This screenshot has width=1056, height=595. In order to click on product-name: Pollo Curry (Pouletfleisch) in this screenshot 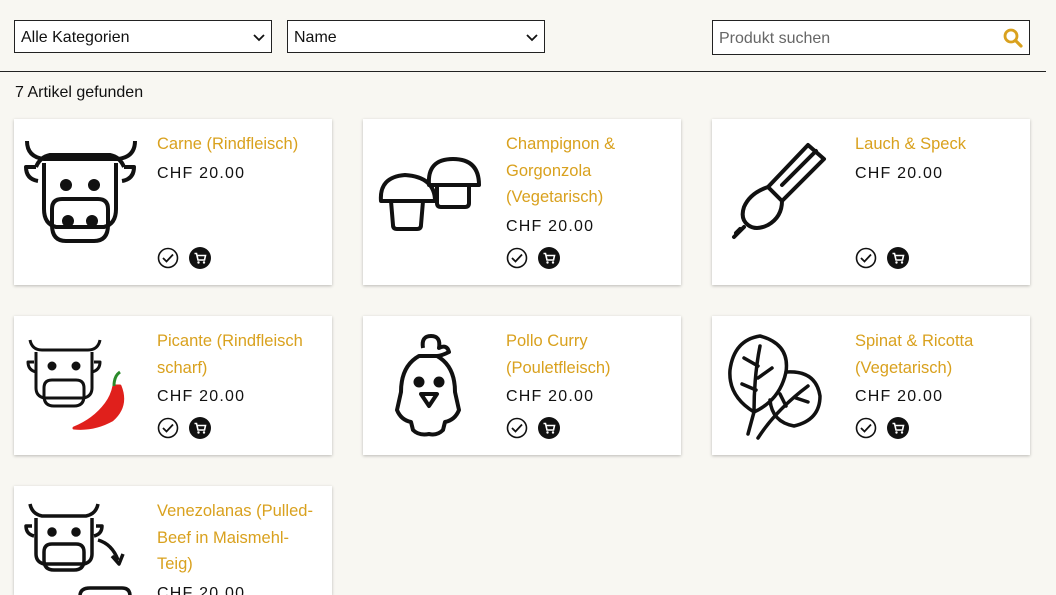, I will do `click(588, 354)`.